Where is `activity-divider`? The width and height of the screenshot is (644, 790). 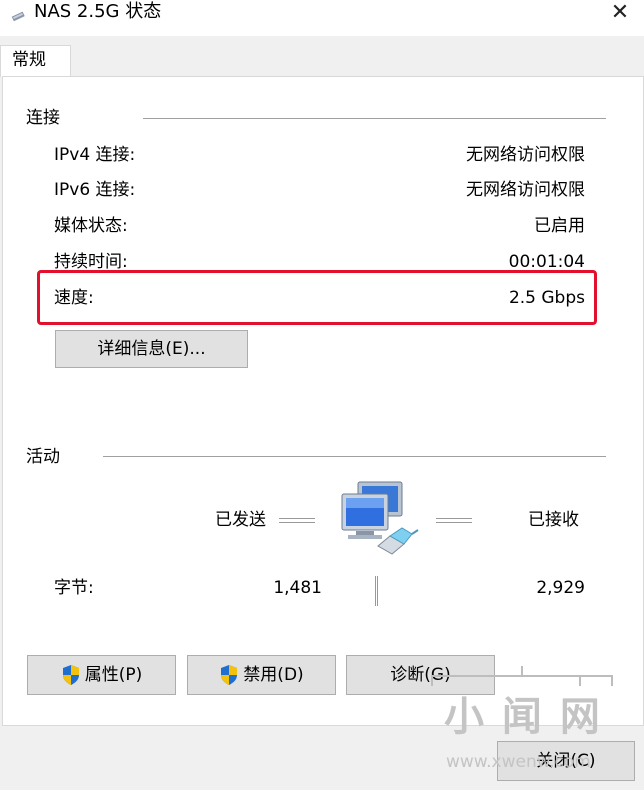
activity-divider is located at coordinates (354, 456).